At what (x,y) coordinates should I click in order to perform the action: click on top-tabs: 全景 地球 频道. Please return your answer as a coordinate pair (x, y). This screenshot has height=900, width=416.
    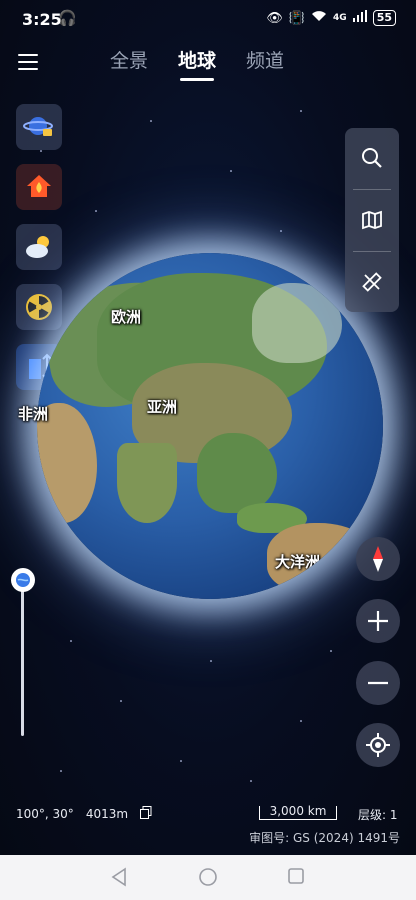
    Looking at the image, I should click on (197, 63).